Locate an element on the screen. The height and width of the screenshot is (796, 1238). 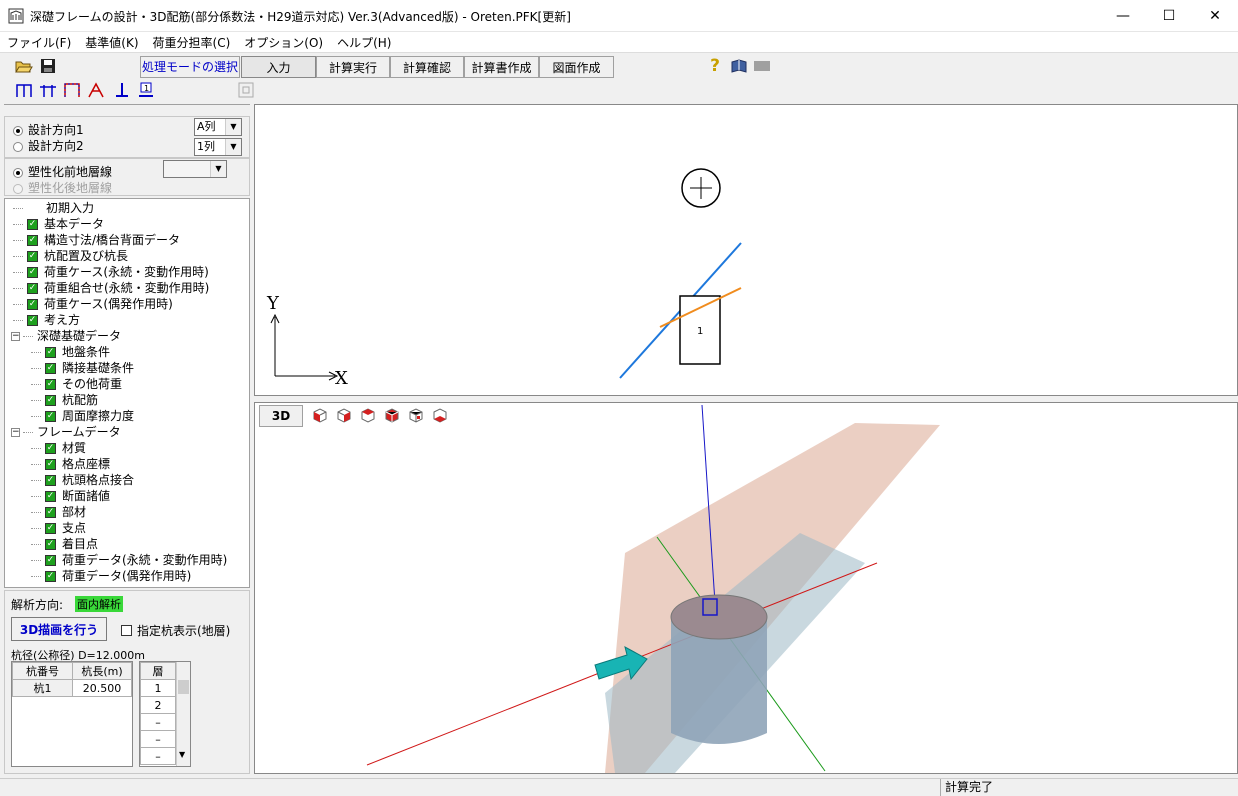
tree-item: ✓ 格点座標 is located at coordinates (70, 464).